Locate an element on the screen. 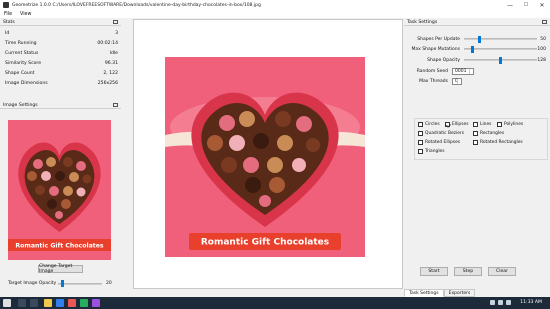  checkbox-triangles: Triangles is located at coordinates (431, 151).